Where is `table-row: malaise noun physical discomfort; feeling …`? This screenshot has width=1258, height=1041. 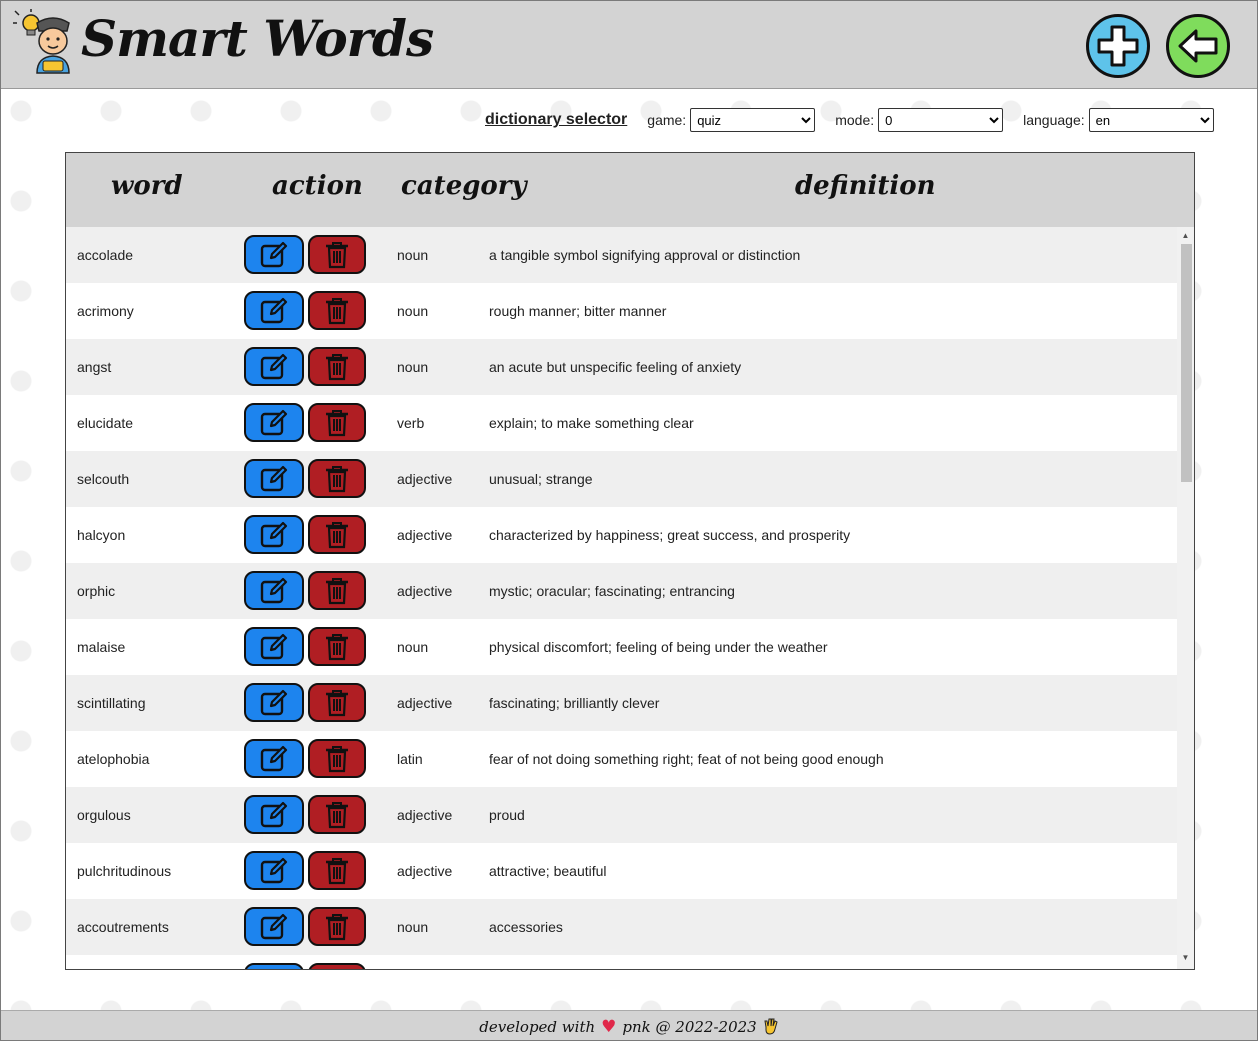 table-row: malaise noun physical discomfort; feeling … is located at coordinates (622, 647).